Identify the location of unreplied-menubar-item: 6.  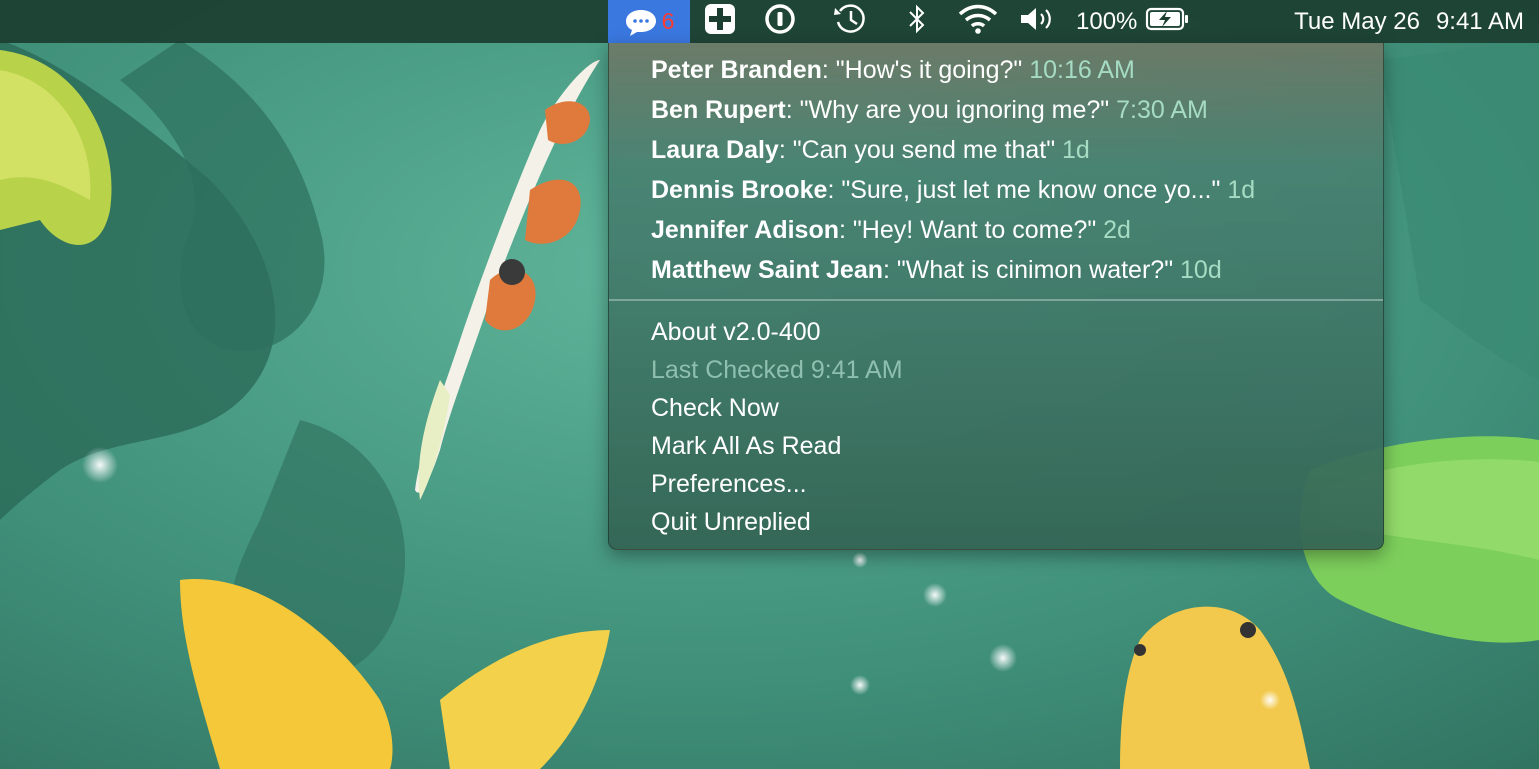
(649, 21).